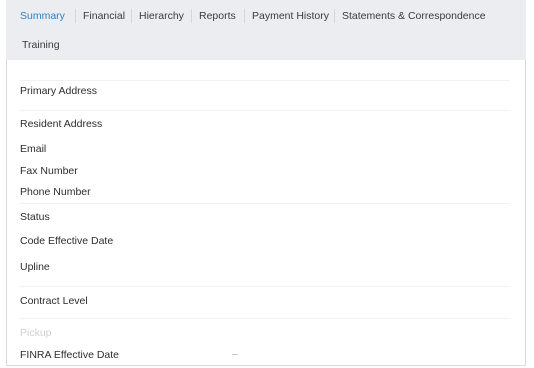  What do you see at coordinates (33, 149) in the screenshot?
I see `email-label: Email` at bounding box center [33, 149].